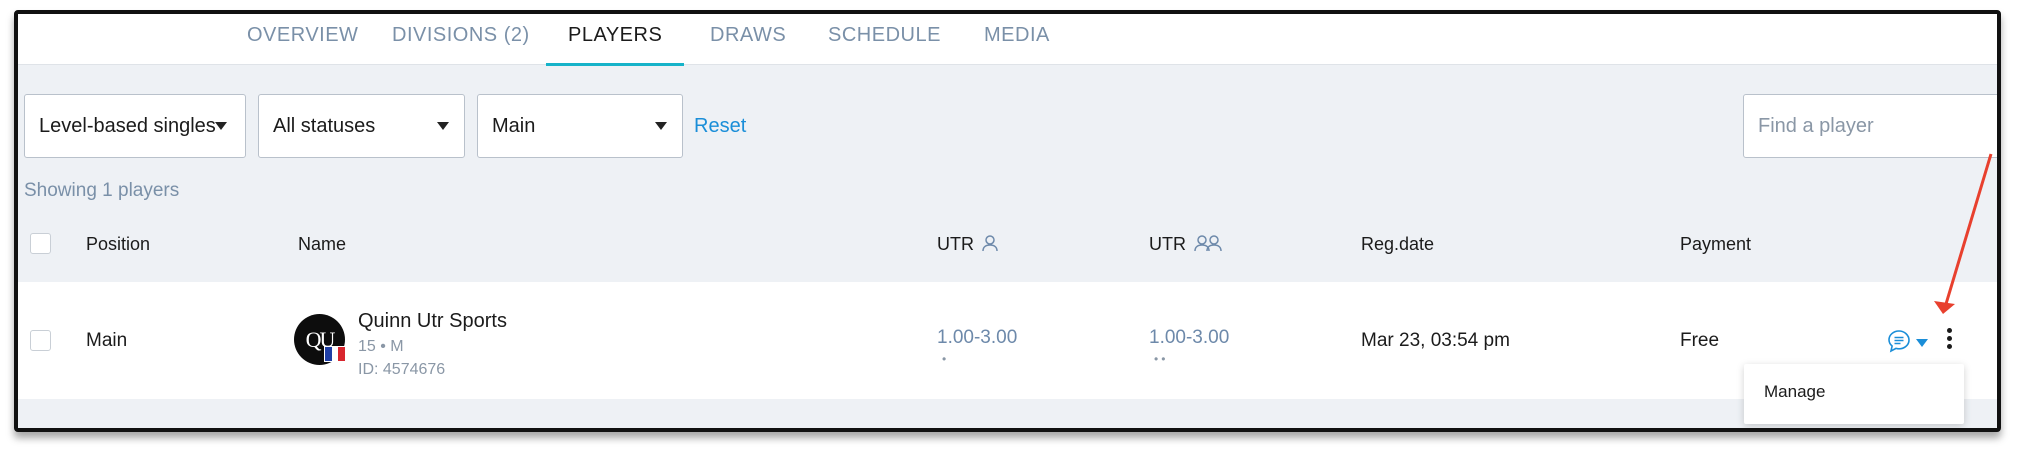  Describe the element at coordinates (946, 359) in the screenshot. I see `utr-singles-reliability: •` at that location.